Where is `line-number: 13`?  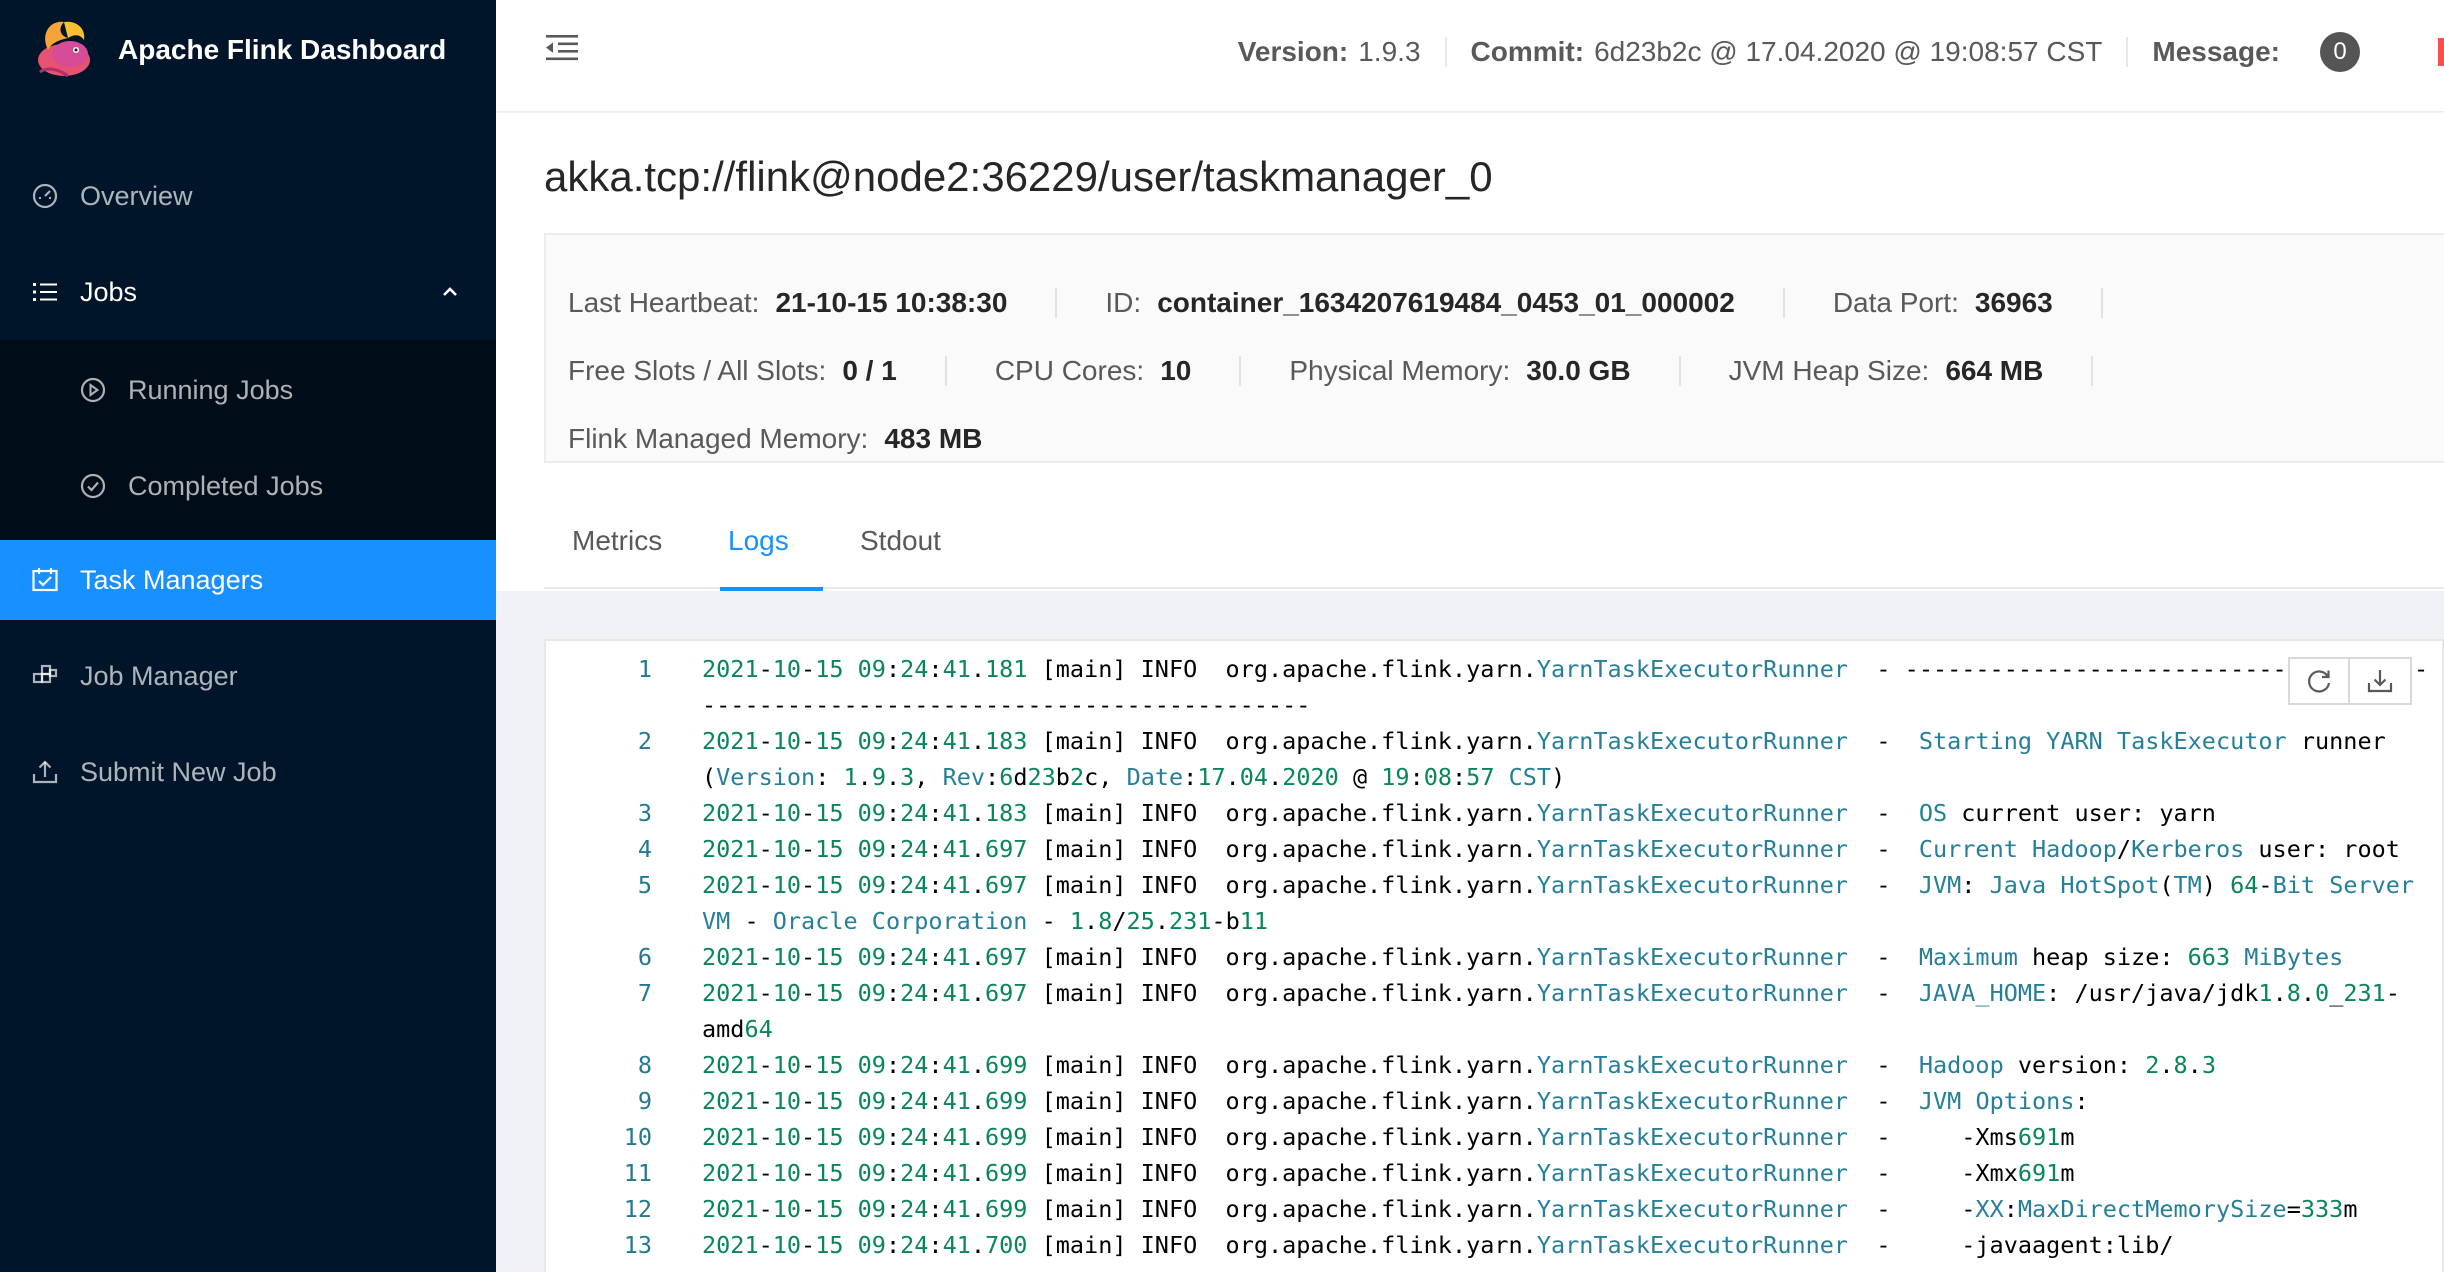 line-number: 13 is located at coordinates (637, 1245).